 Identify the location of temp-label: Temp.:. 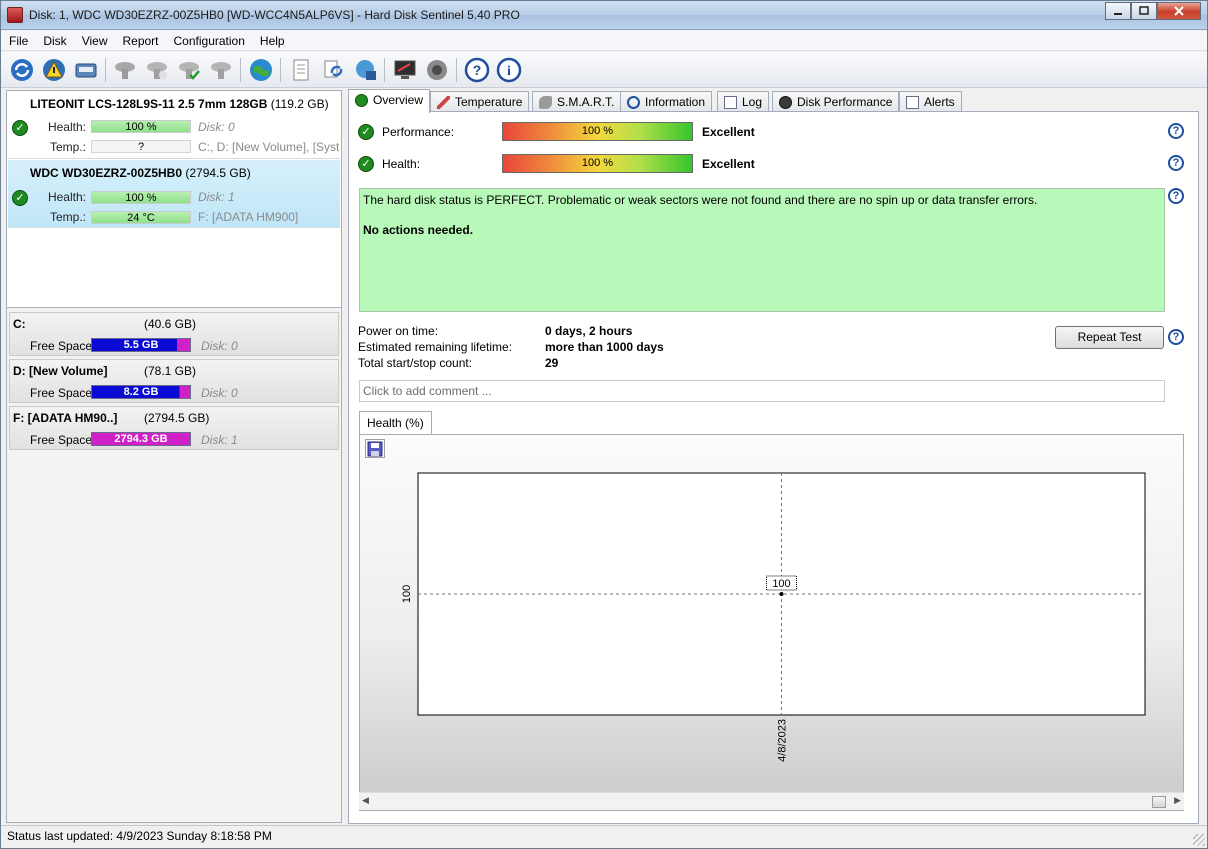
(67, 147).